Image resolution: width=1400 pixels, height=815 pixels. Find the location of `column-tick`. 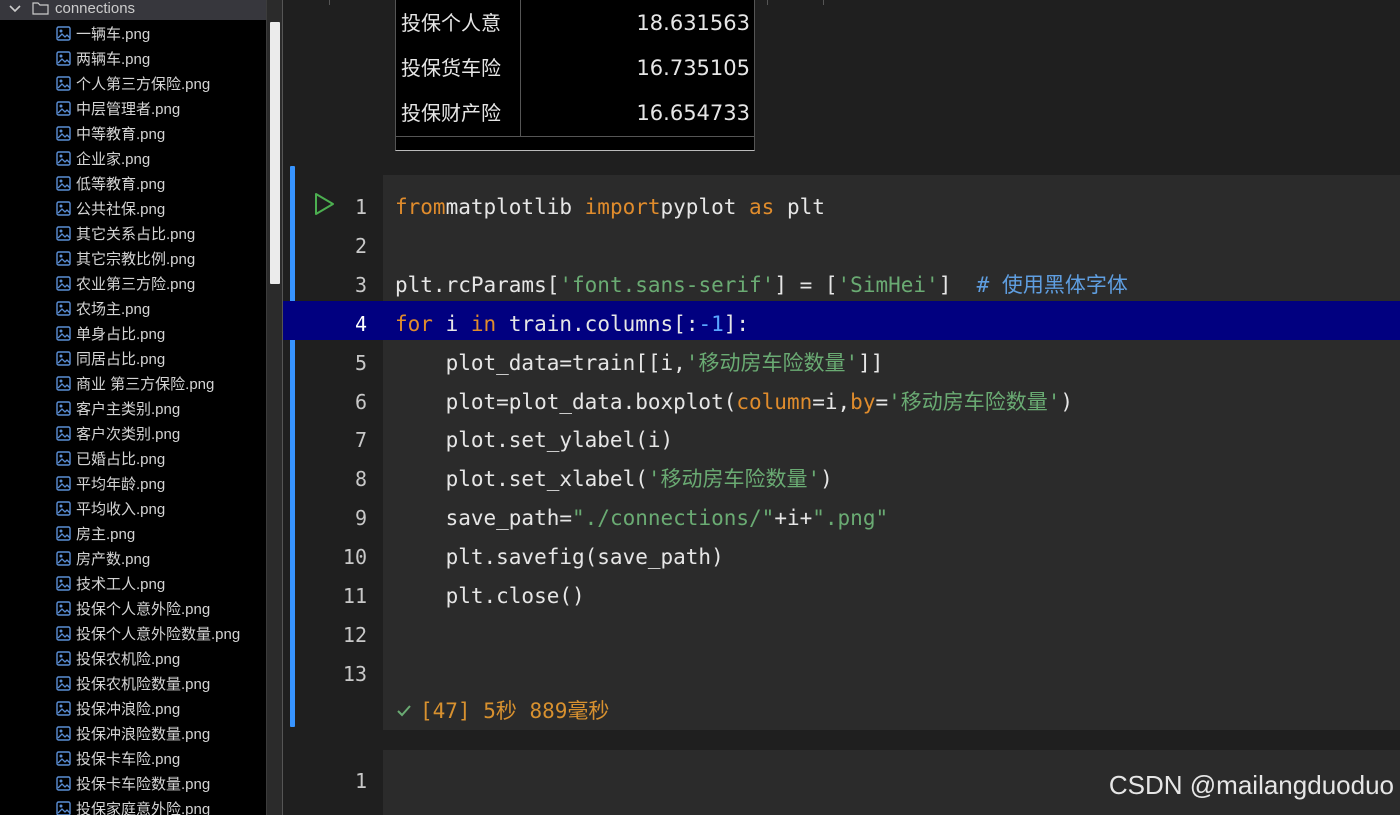

column-tick is located at coordinates (329, 2).